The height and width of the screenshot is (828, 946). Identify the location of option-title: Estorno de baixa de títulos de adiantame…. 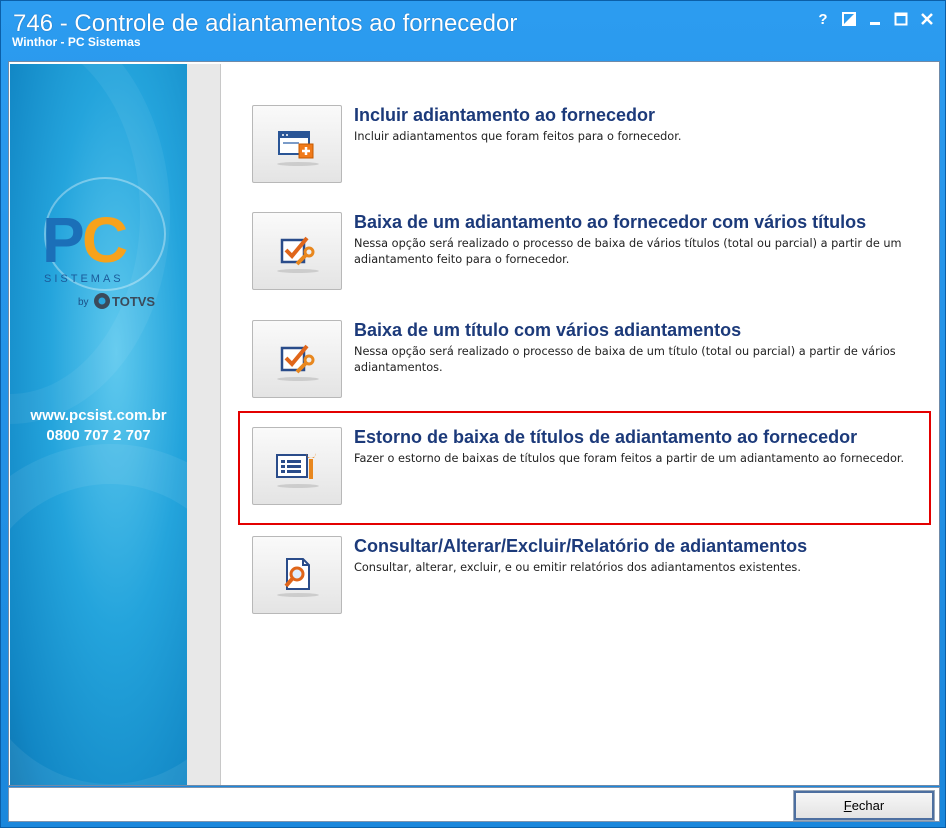
(605, 437).